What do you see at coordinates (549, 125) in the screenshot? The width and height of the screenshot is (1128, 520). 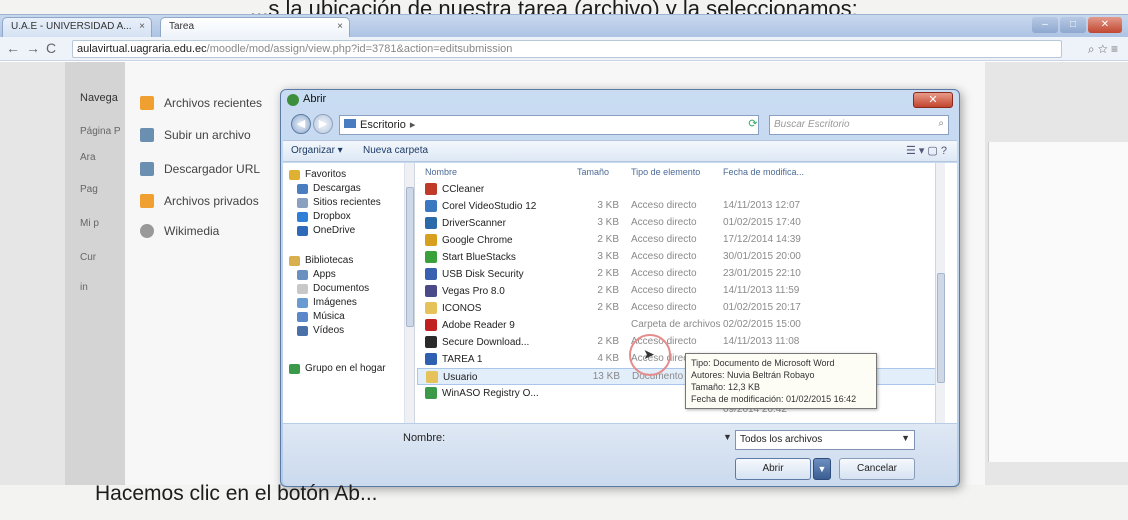 I see `breadcrumb: Escritorio ▸` at bounding box center [549, 125].